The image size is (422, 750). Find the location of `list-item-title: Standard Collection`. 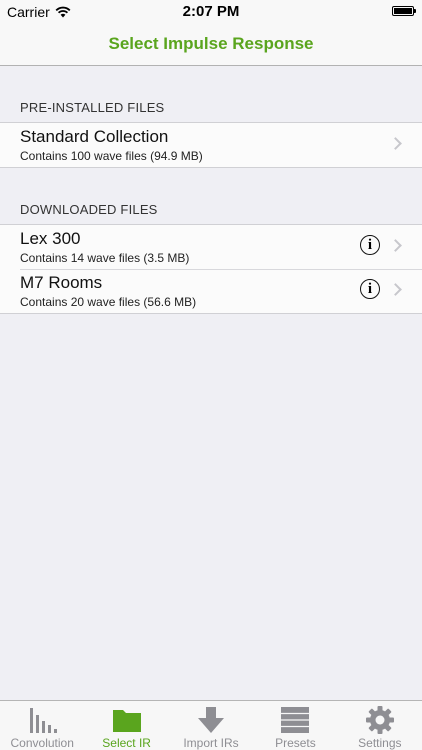

list-item-title: Standard Collection is located at coordinates (94, 136).